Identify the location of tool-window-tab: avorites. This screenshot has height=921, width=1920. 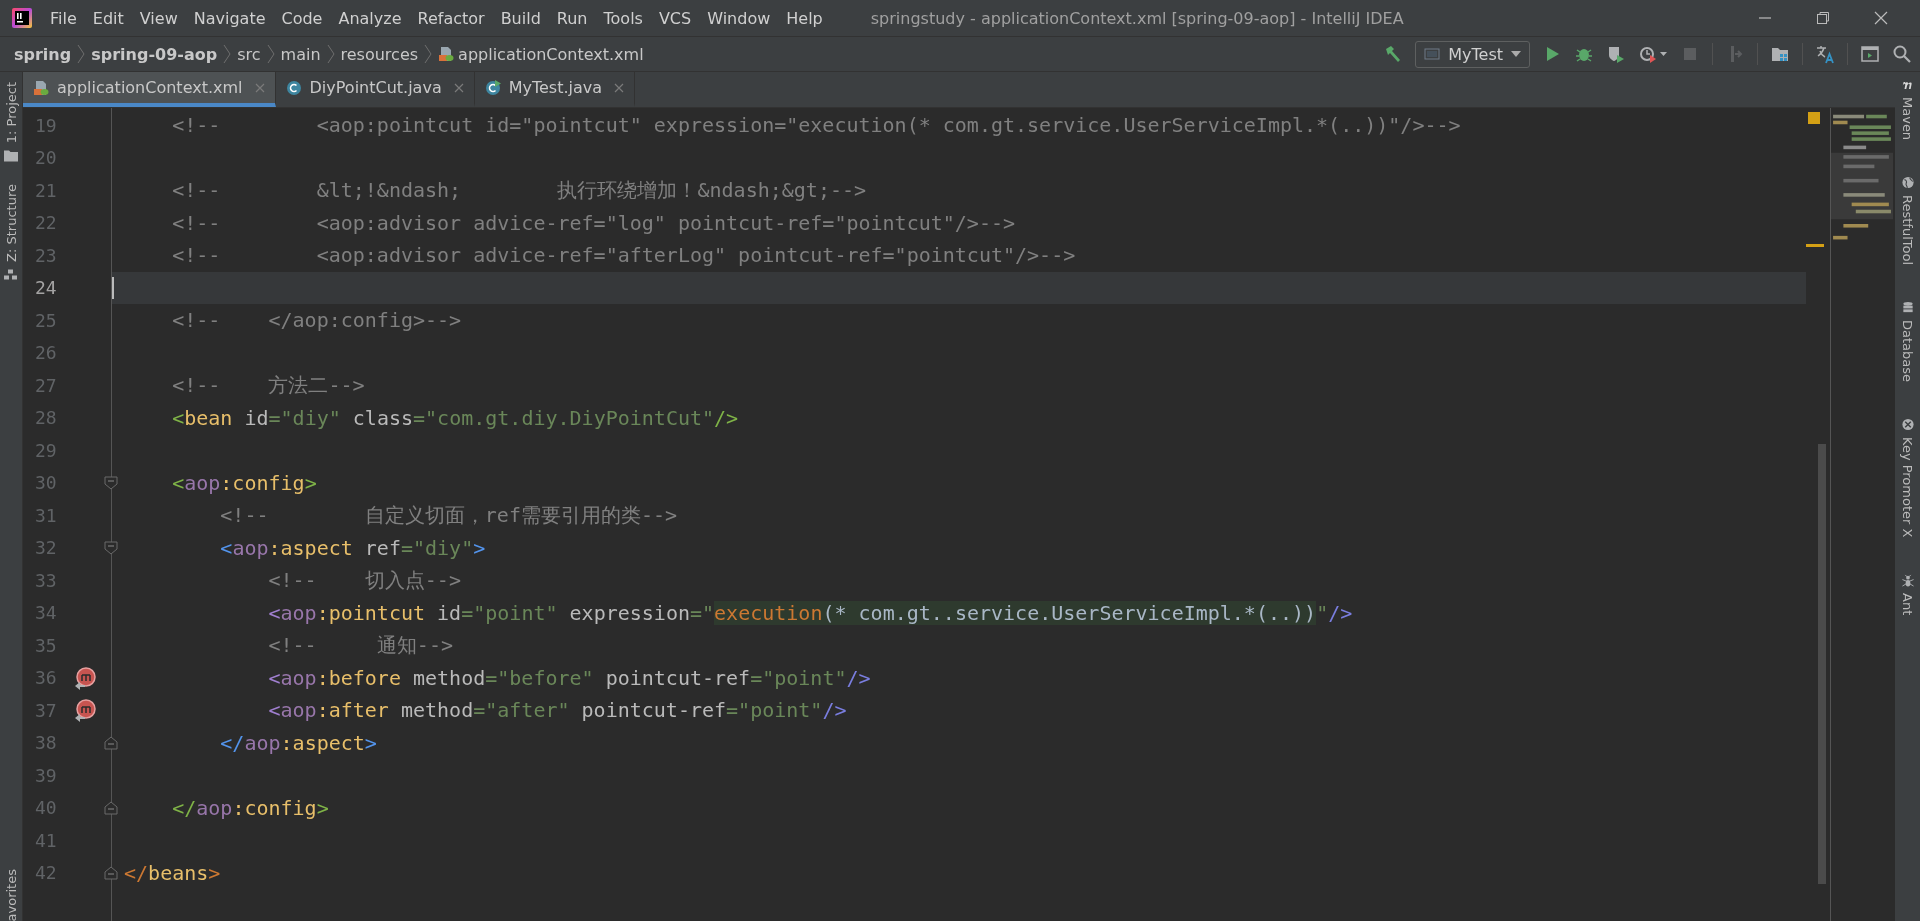
(11, 894).